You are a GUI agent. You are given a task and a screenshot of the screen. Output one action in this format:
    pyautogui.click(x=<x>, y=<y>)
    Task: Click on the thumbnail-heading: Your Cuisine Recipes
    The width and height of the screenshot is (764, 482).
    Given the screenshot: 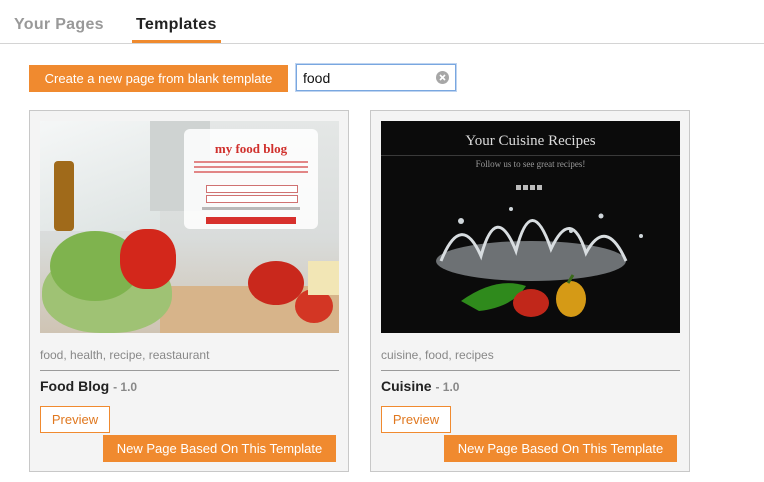 What is the action you would take?
    pyautogui.click(x=530, y=141)
    